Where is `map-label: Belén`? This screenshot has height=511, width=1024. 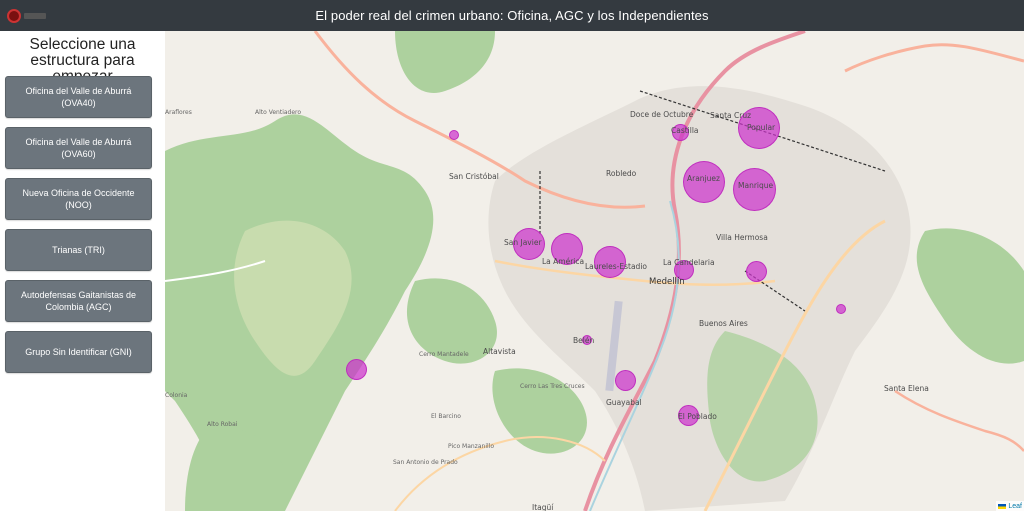
map-label: Belén is located at coordinates (584, 340).